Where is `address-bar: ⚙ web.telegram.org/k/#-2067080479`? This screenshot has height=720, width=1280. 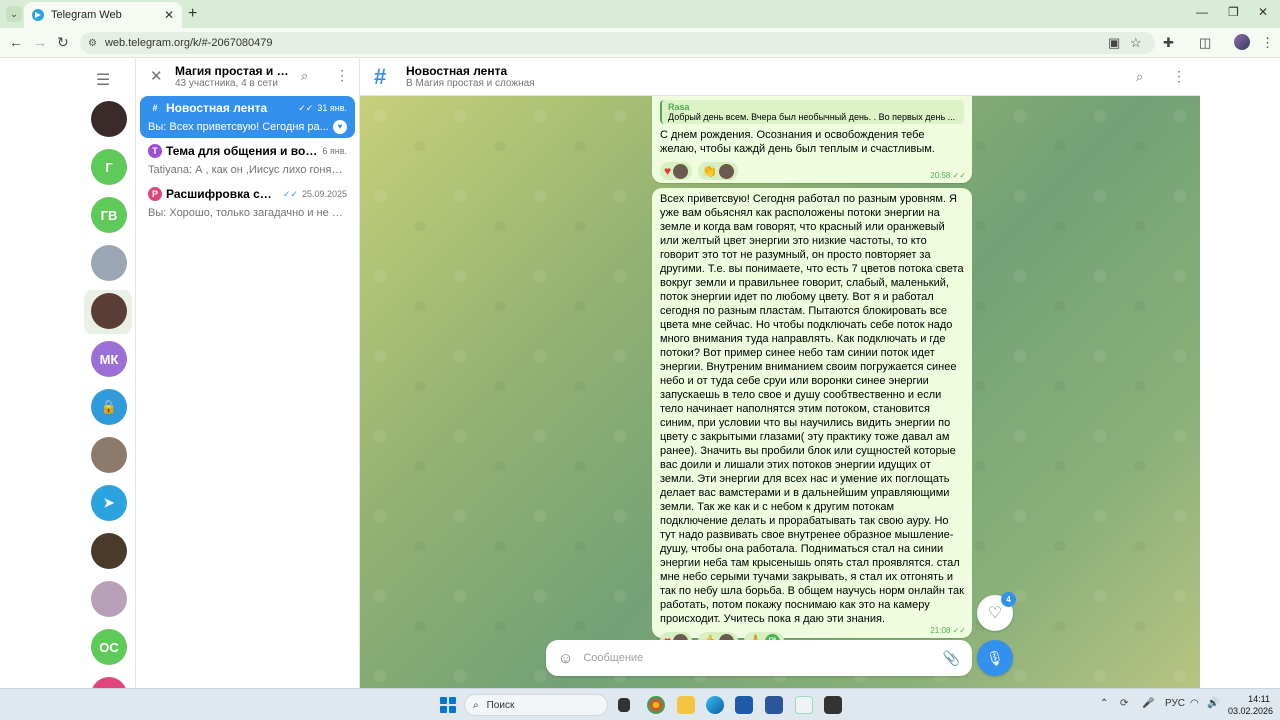 address-bar: ⚙ web.telegram.org/k/#-2067080479 is located at coordinates (617, 43).